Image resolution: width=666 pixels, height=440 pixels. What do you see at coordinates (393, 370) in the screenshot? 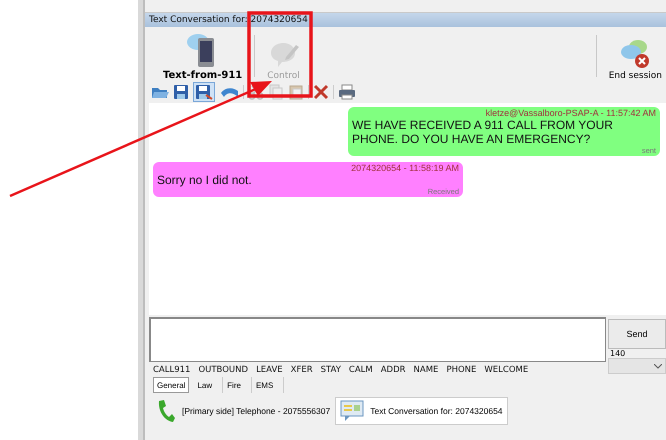
I see `quick-text-link: ADDR` at bounding box center [393, 370].